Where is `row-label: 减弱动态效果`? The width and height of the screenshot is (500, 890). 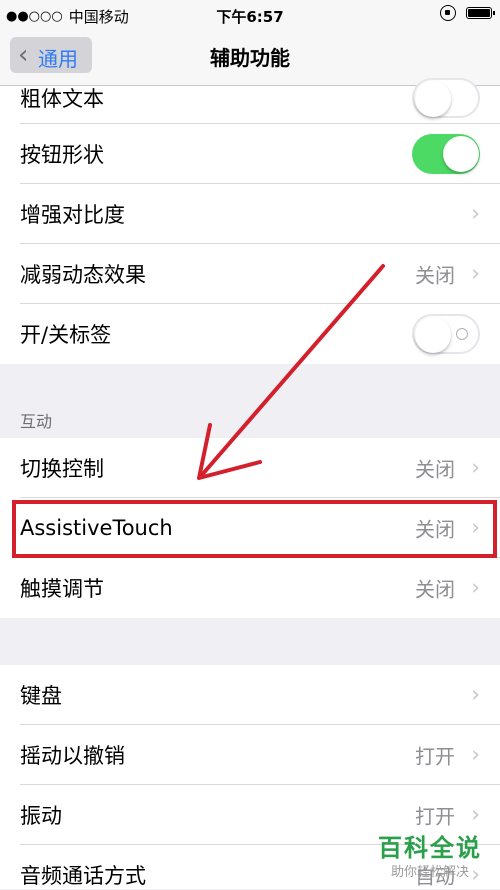
row-label: 减弱动态效果 is located at coordinates (83, 275).